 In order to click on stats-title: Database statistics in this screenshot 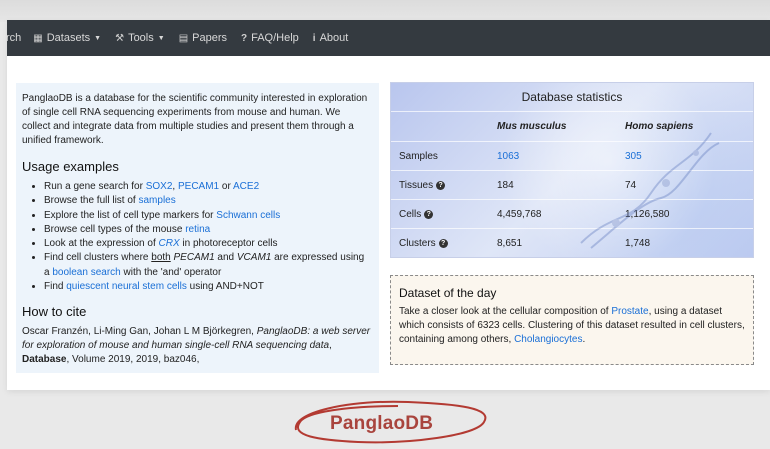, I will do `click(572, 97)`.